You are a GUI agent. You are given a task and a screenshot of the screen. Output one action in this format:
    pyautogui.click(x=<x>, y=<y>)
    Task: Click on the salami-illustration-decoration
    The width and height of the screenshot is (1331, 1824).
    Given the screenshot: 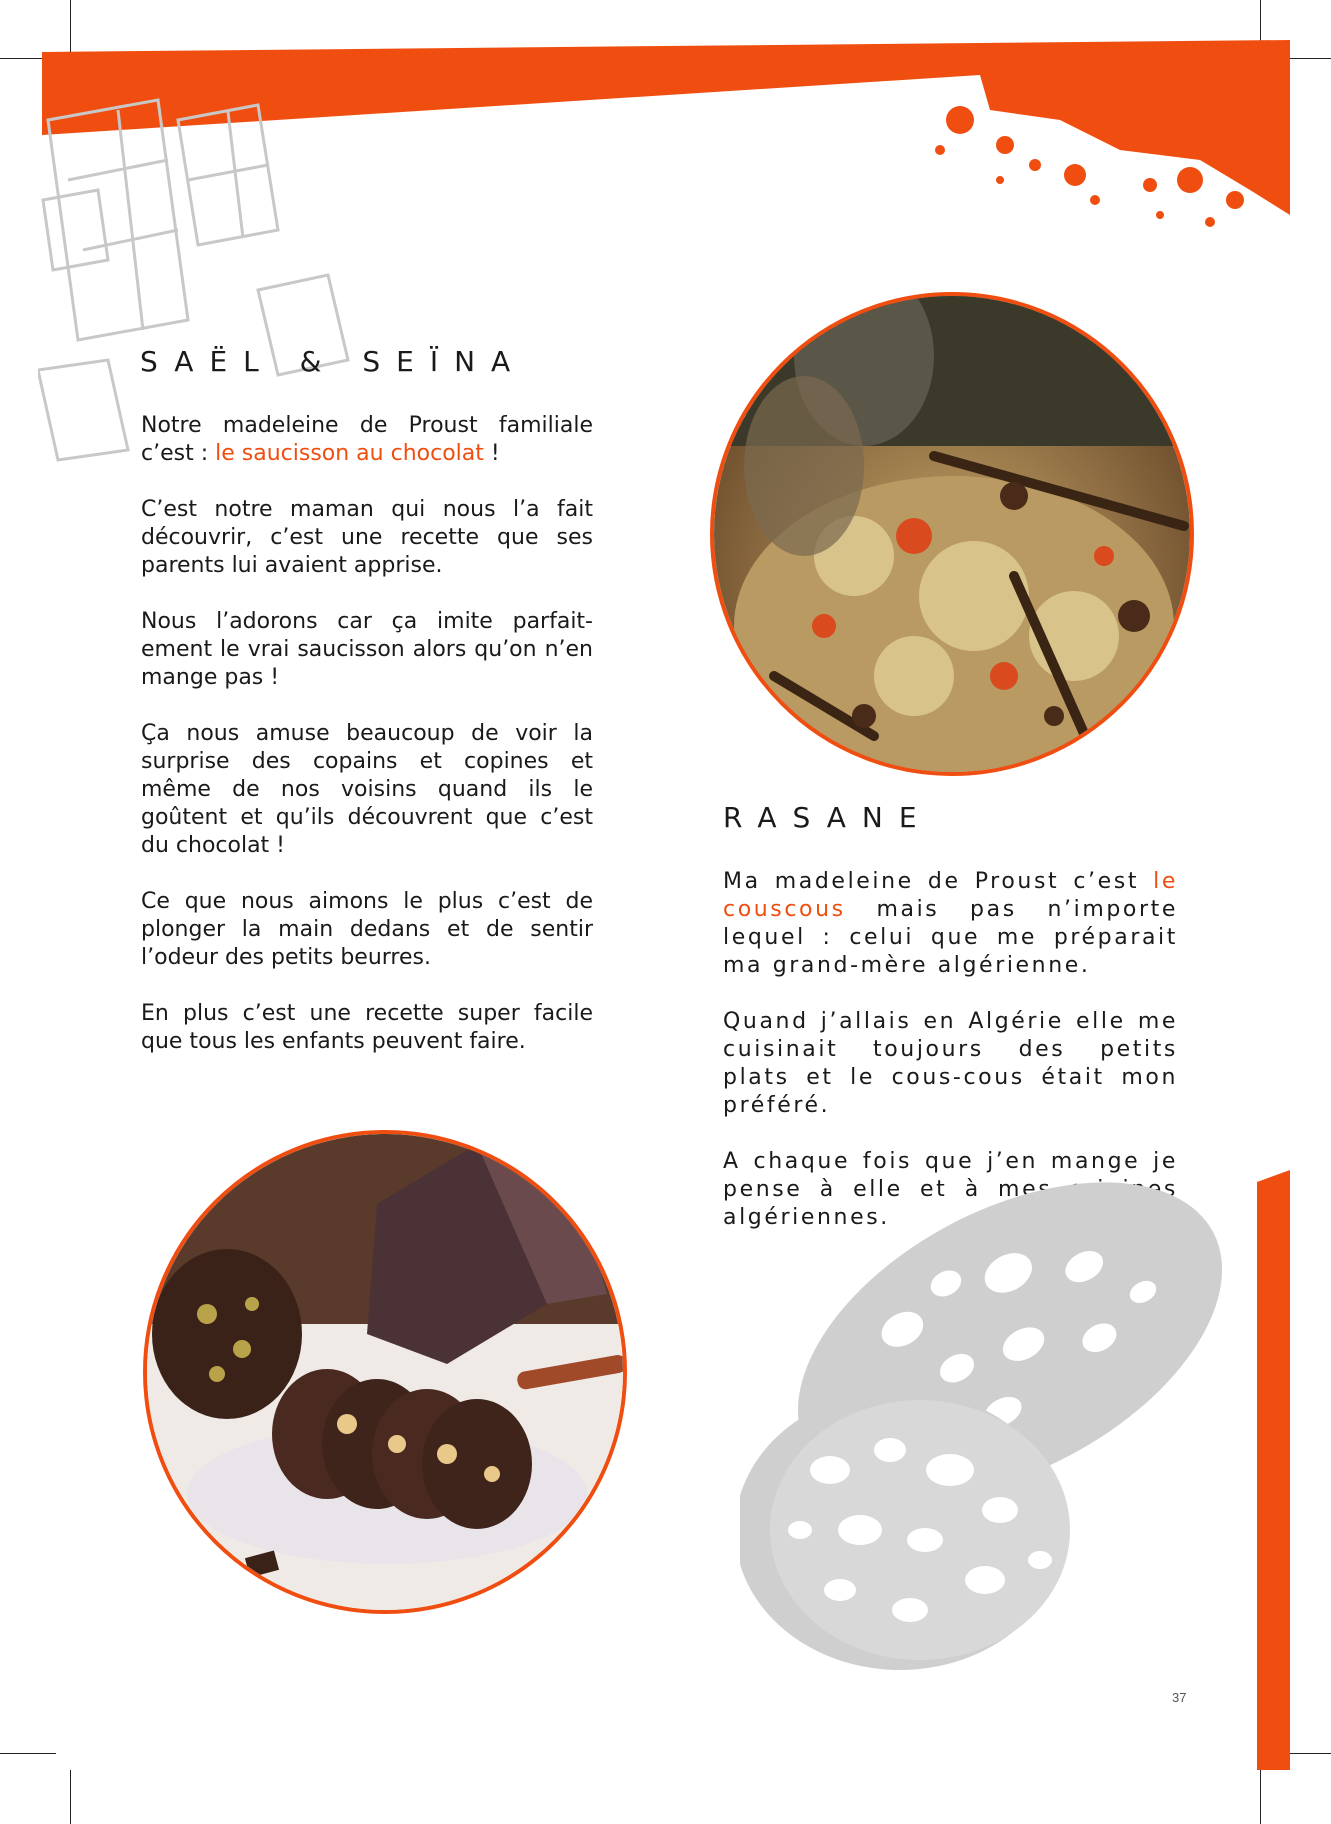 What is the action you would take?
    pyautogui.click(x=981, y=1426)
    